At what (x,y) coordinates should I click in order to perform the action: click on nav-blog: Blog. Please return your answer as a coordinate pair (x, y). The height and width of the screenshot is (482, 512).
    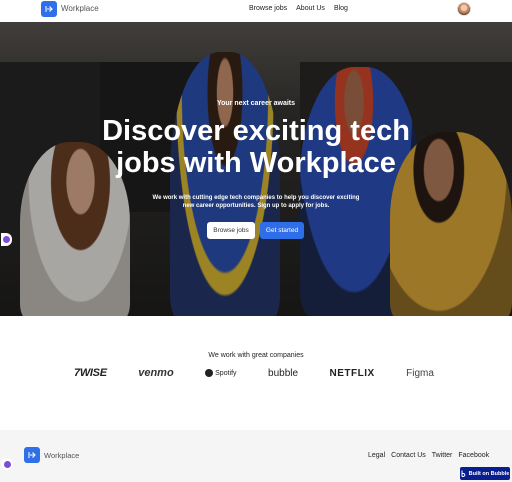
    Looking at the image, I should click on (341, 8).